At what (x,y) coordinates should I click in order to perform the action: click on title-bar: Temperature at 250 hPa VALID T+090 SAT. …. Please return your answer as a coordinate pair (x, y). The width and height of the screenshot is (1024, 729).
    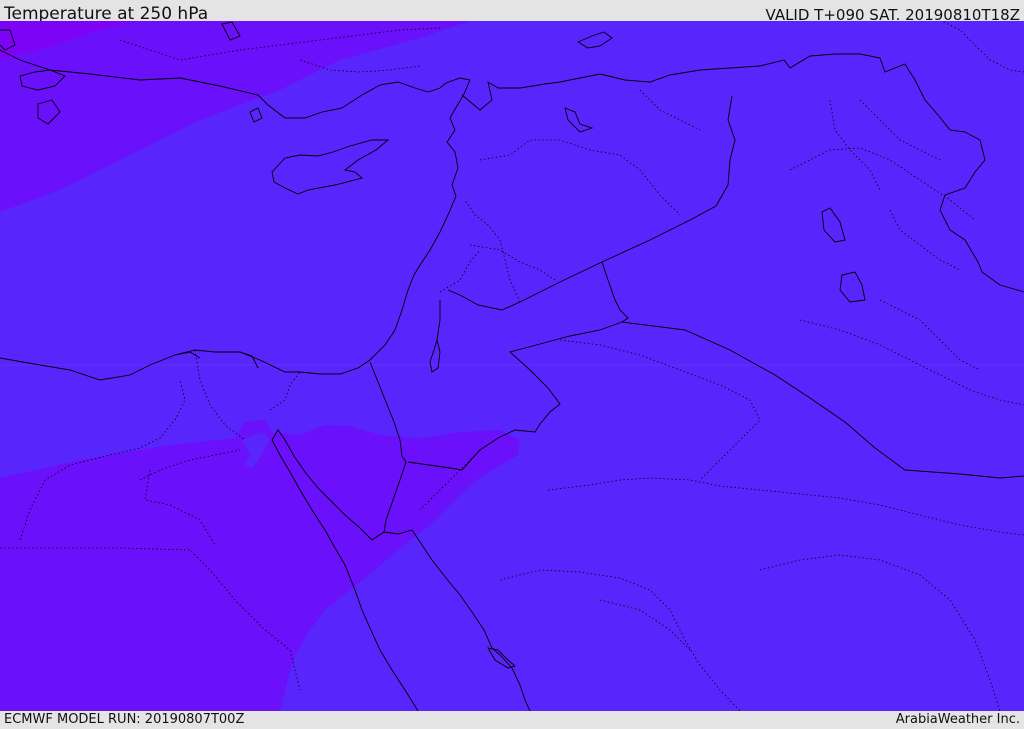
    Looking at the image, I should click on (512, 12).